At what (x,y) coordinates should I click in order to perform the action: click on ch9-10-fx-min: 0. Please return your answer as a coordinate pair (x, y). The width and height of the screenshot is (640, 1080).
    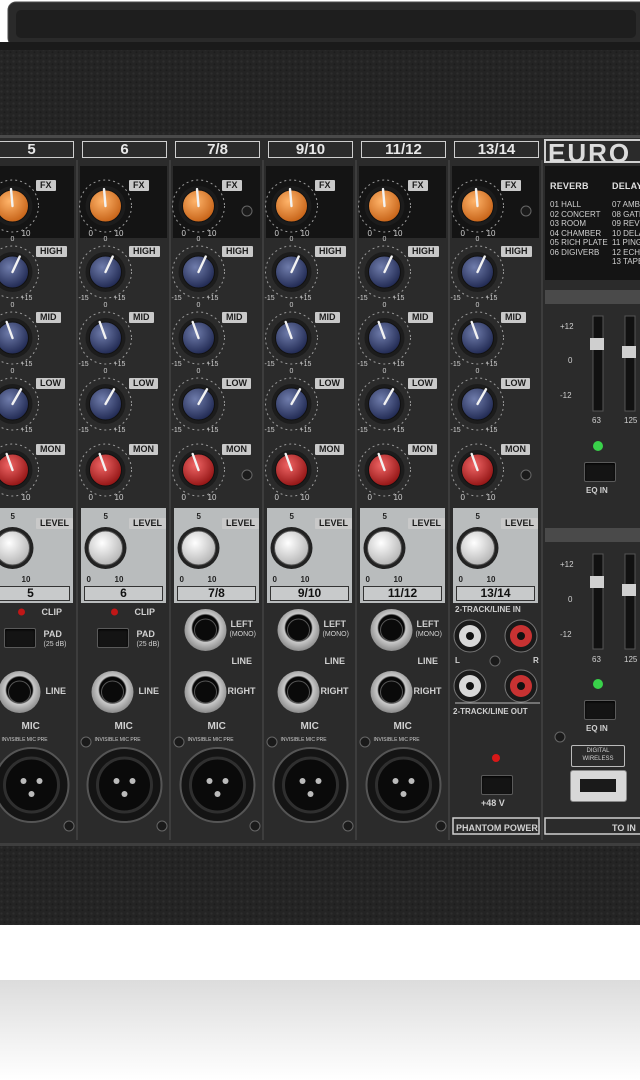
    Looking at the image, I should click on (276, 233).